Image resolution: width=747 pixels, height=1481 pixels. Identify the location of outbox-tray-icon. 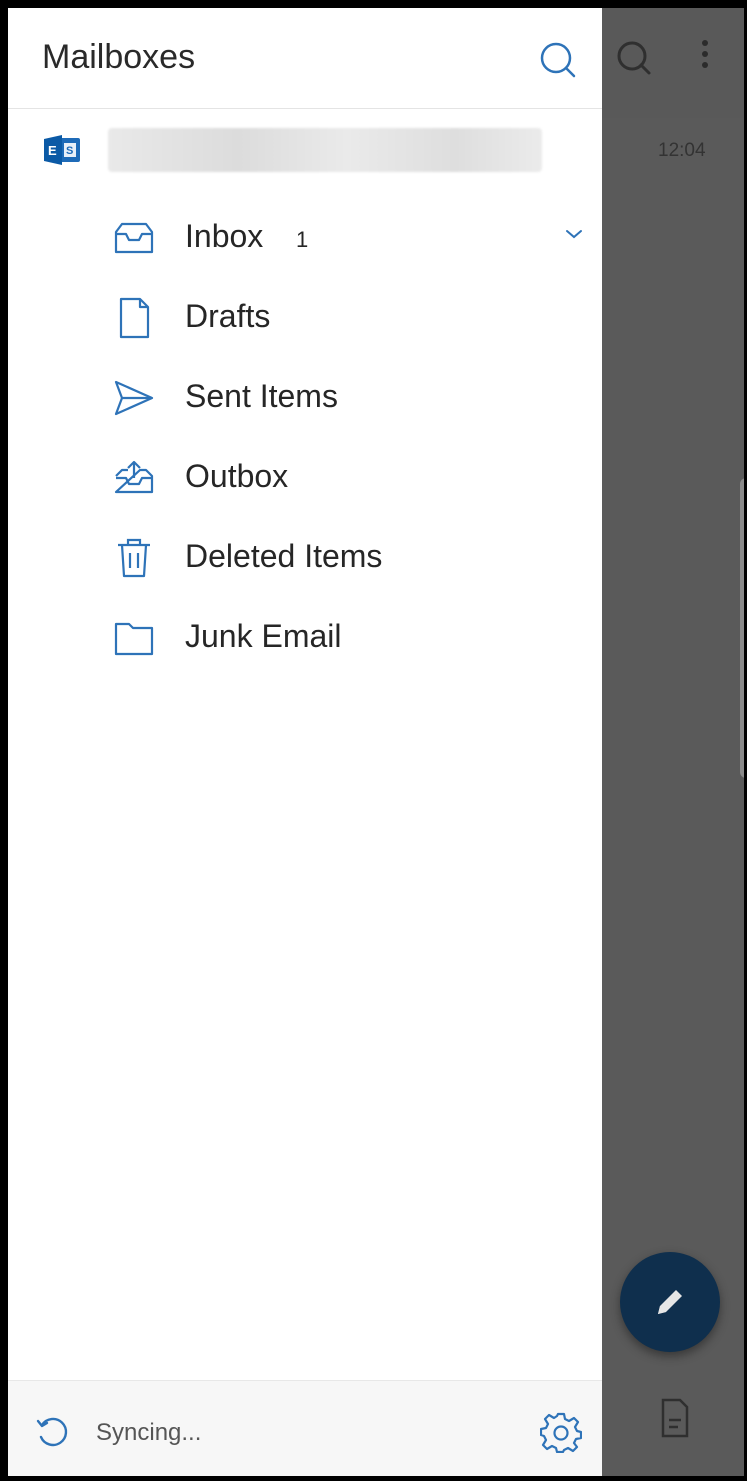
(134, 477).